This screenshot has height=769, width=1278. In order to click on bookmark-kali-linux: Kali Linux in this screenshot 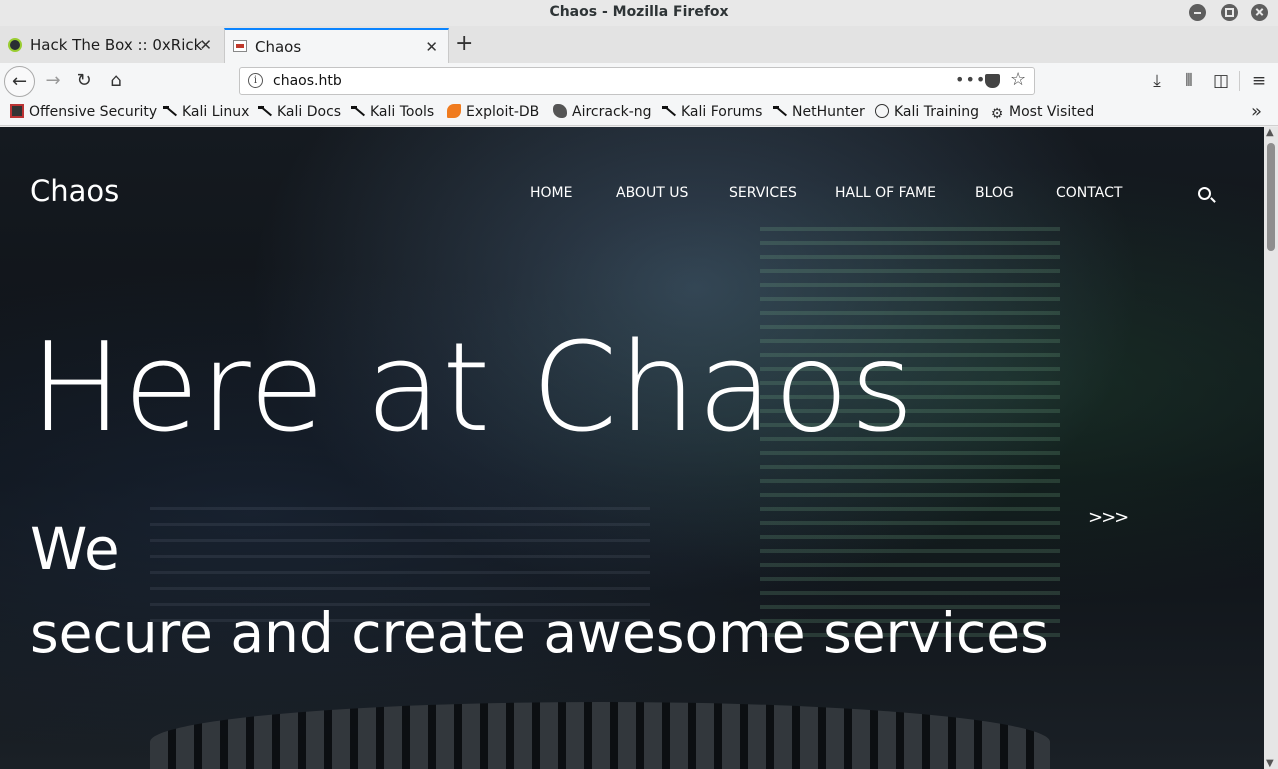, I will do `click(206, 112)`.